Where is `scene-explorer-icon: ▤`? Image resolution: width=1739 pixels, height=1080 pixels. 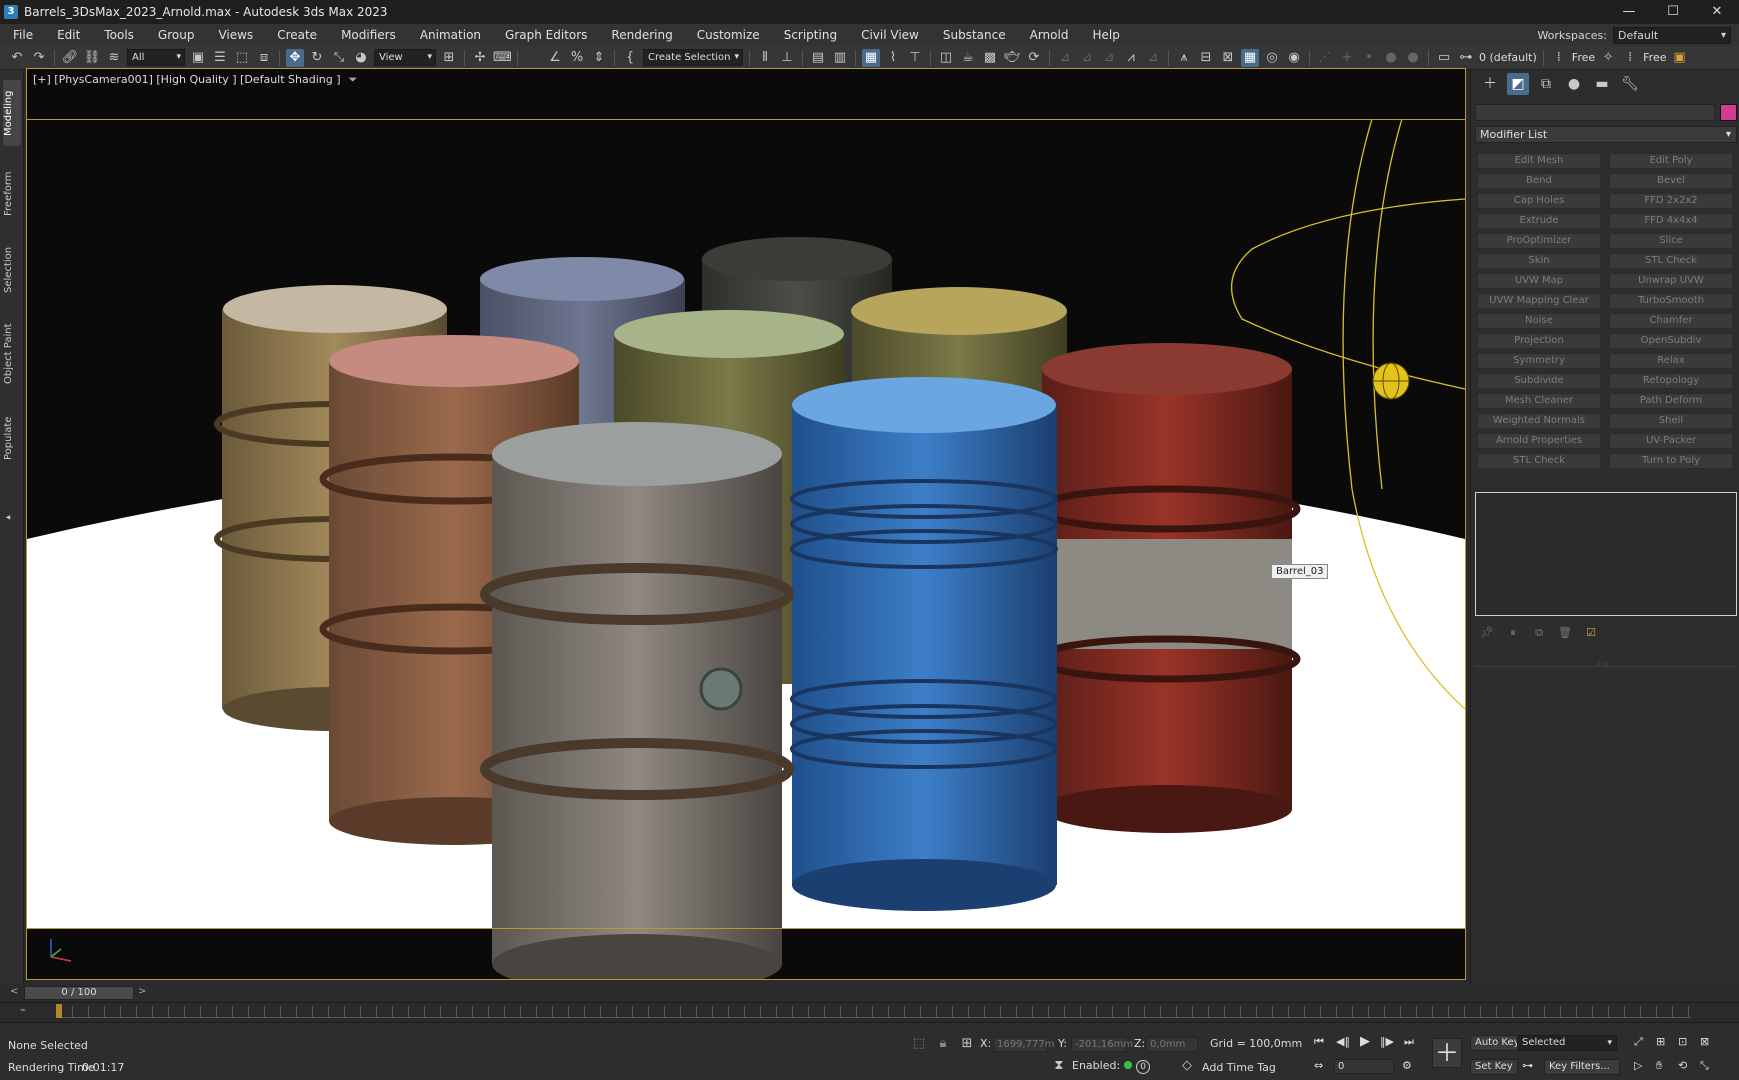
scene-explorer-icon: ▤ is located at coordinates (818, 58).